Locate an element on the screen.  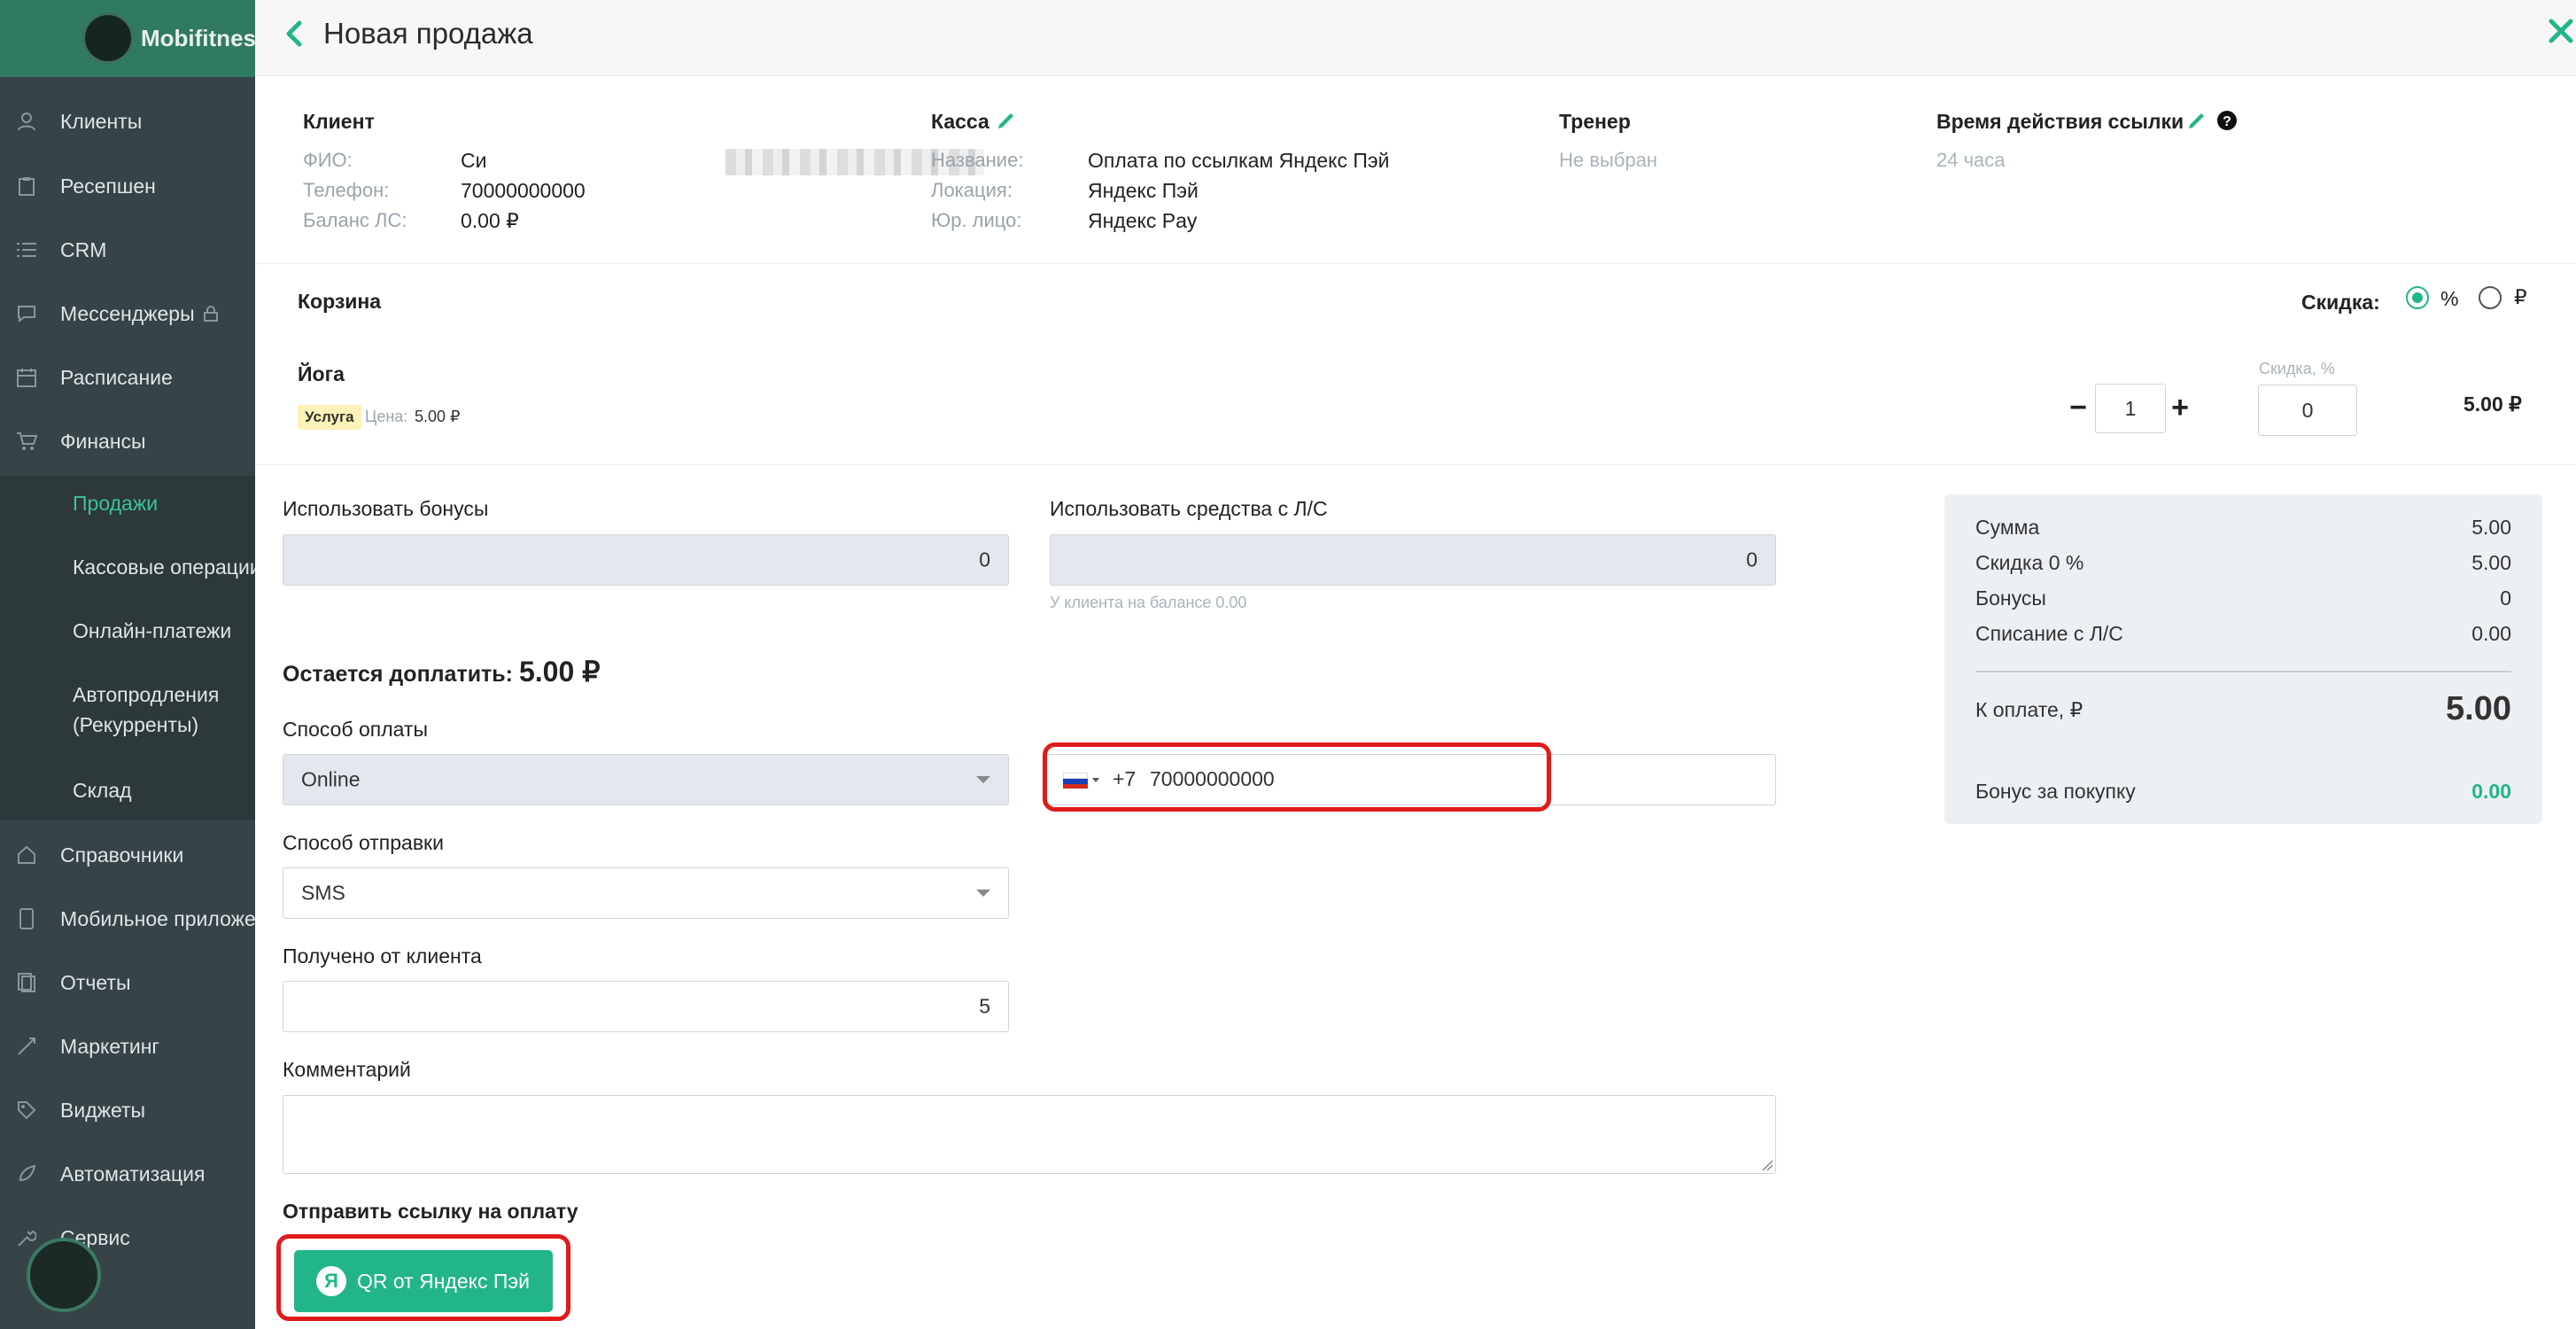
summary-discount-value: 5.00 is located at coordinates (2491, 563).